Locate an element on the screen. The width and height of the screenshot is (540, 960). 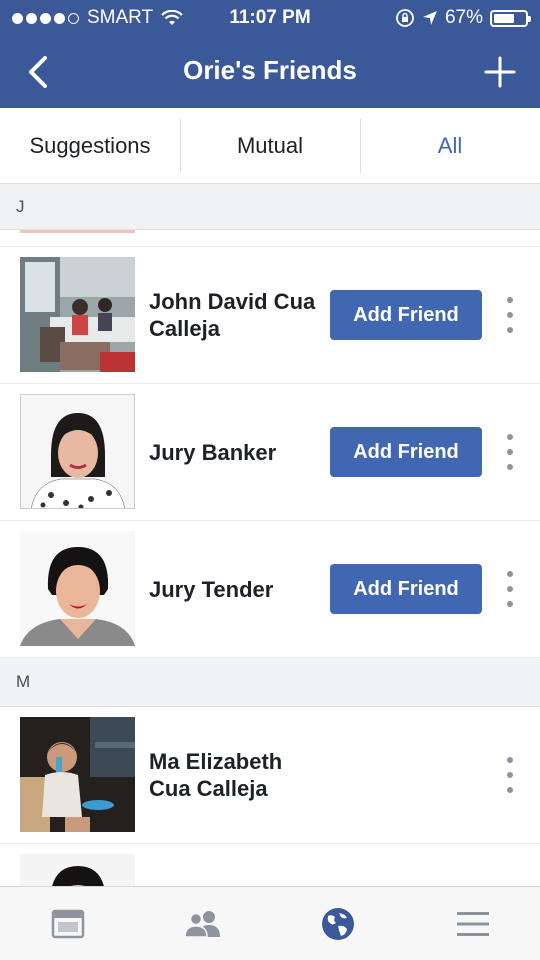
menu-icon is located at coordinates (472, 923).